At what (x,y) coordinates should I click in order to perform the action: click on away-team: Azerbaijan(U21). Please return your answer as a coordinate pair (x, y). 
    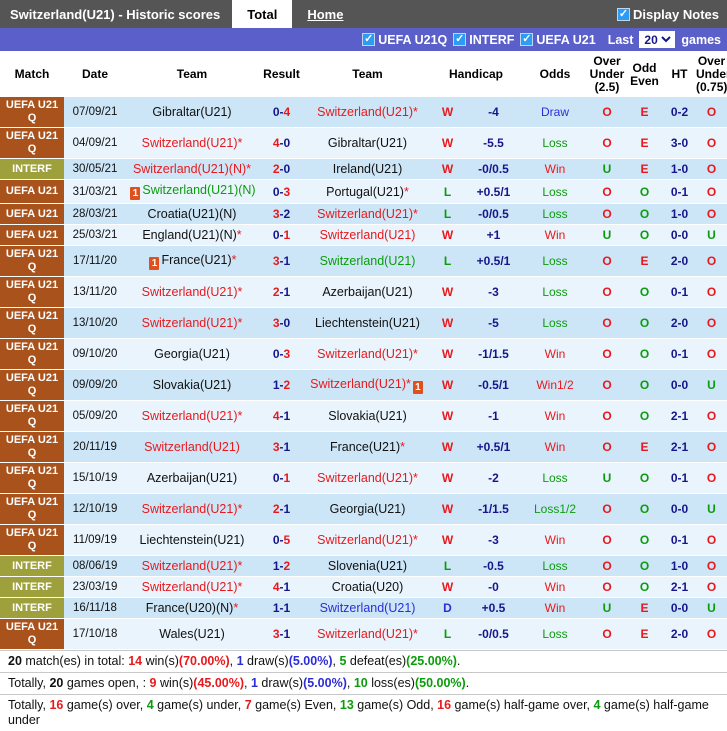
    Looking at the image, I should click on (367, 292).